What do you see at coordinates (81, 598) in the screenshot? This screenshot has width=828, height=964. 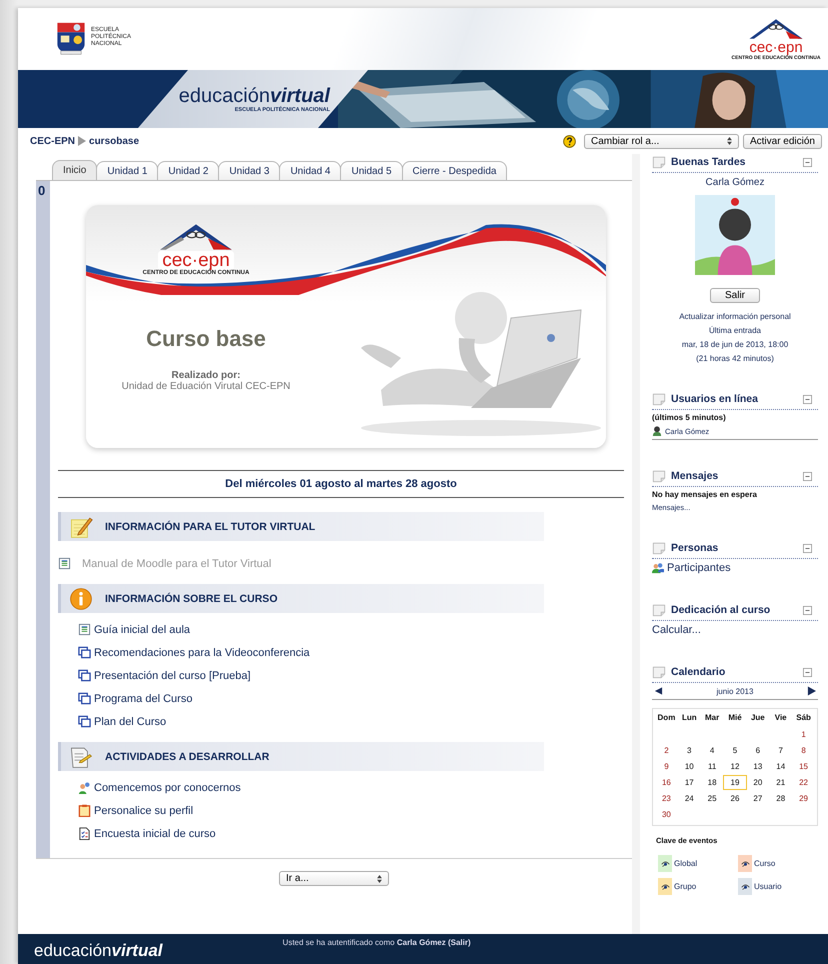 I see `info-icon` at bounding box center [81, 598].